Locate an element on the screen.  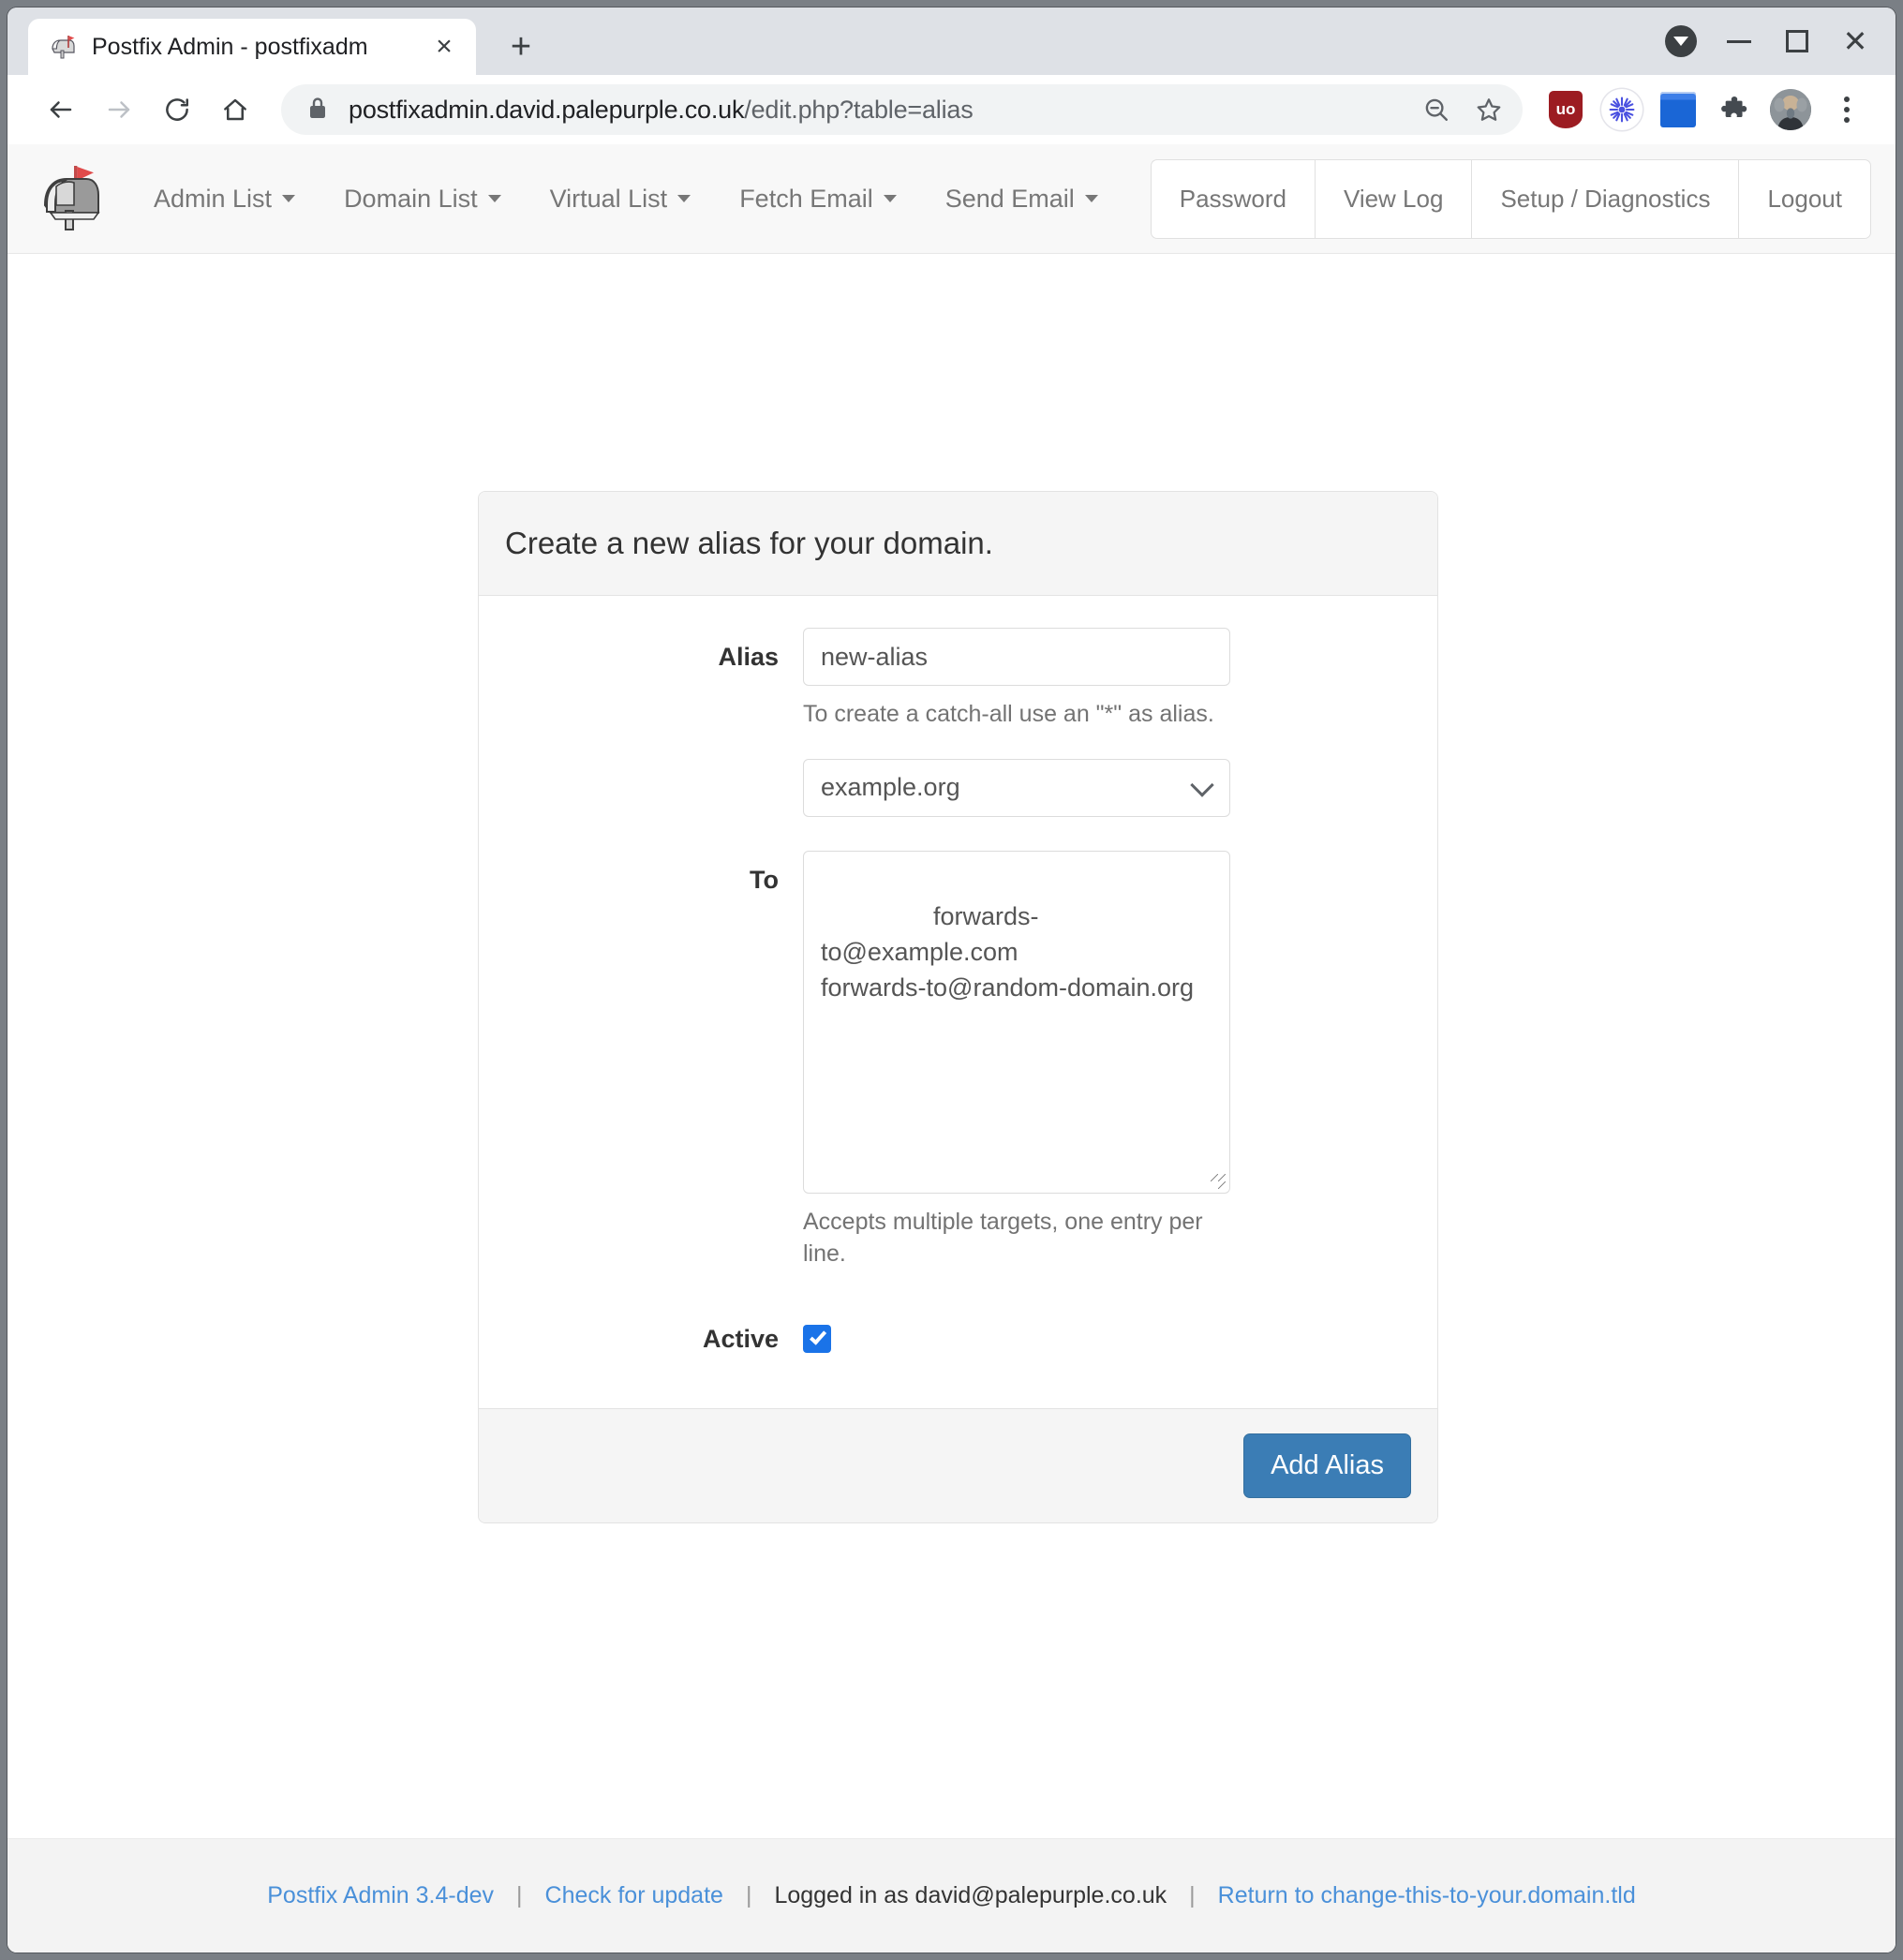
lock-icon is located at coordinates (317, 110).